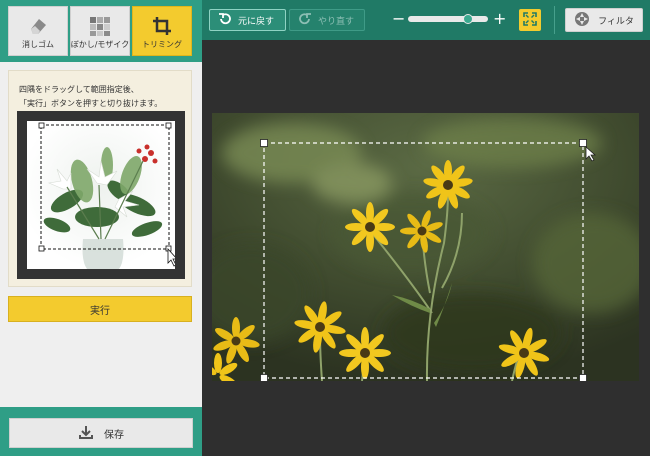  Describe the element at coordinates (162, 28) in the screenshot. I see `crop-icon` at that location.